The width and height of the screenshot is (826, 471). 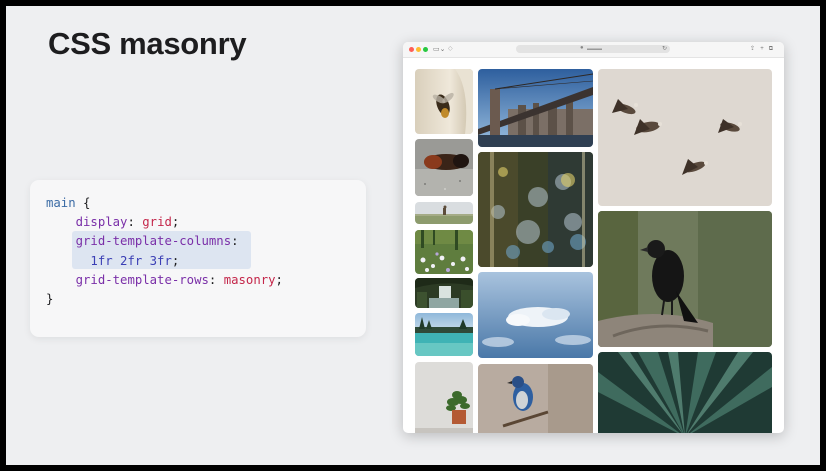 I want to click on photo-lake, so click(x=444, y=334).